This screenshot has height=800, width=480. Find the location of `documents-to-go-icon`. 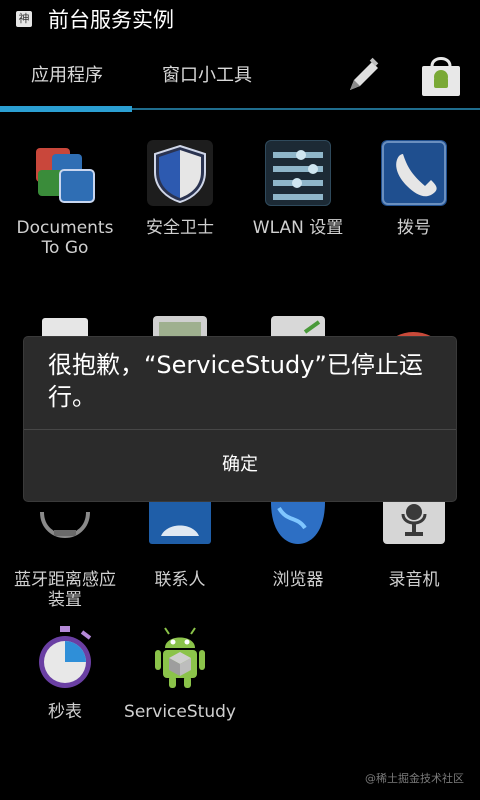

documents-to-go-icon is located at coordinates (65, 175).